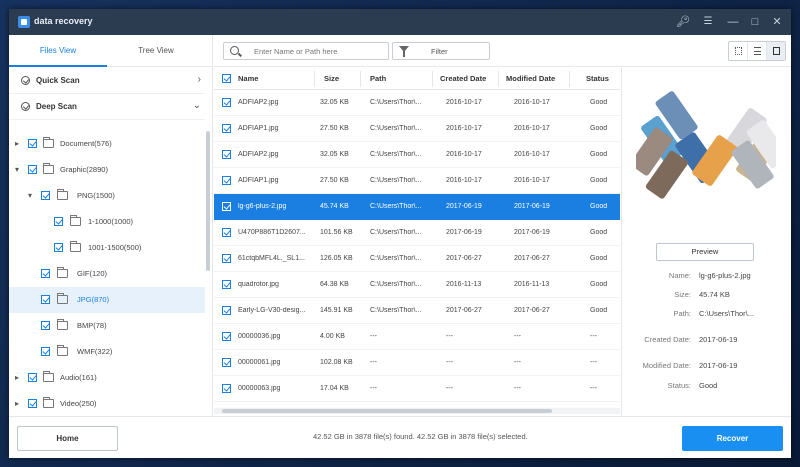 Image resolution: width=800 pixels, height=467 pixels. I want to click on table-row: 00000061.jpg 102.08 KB --- --- --- ---, so click(417, 363).